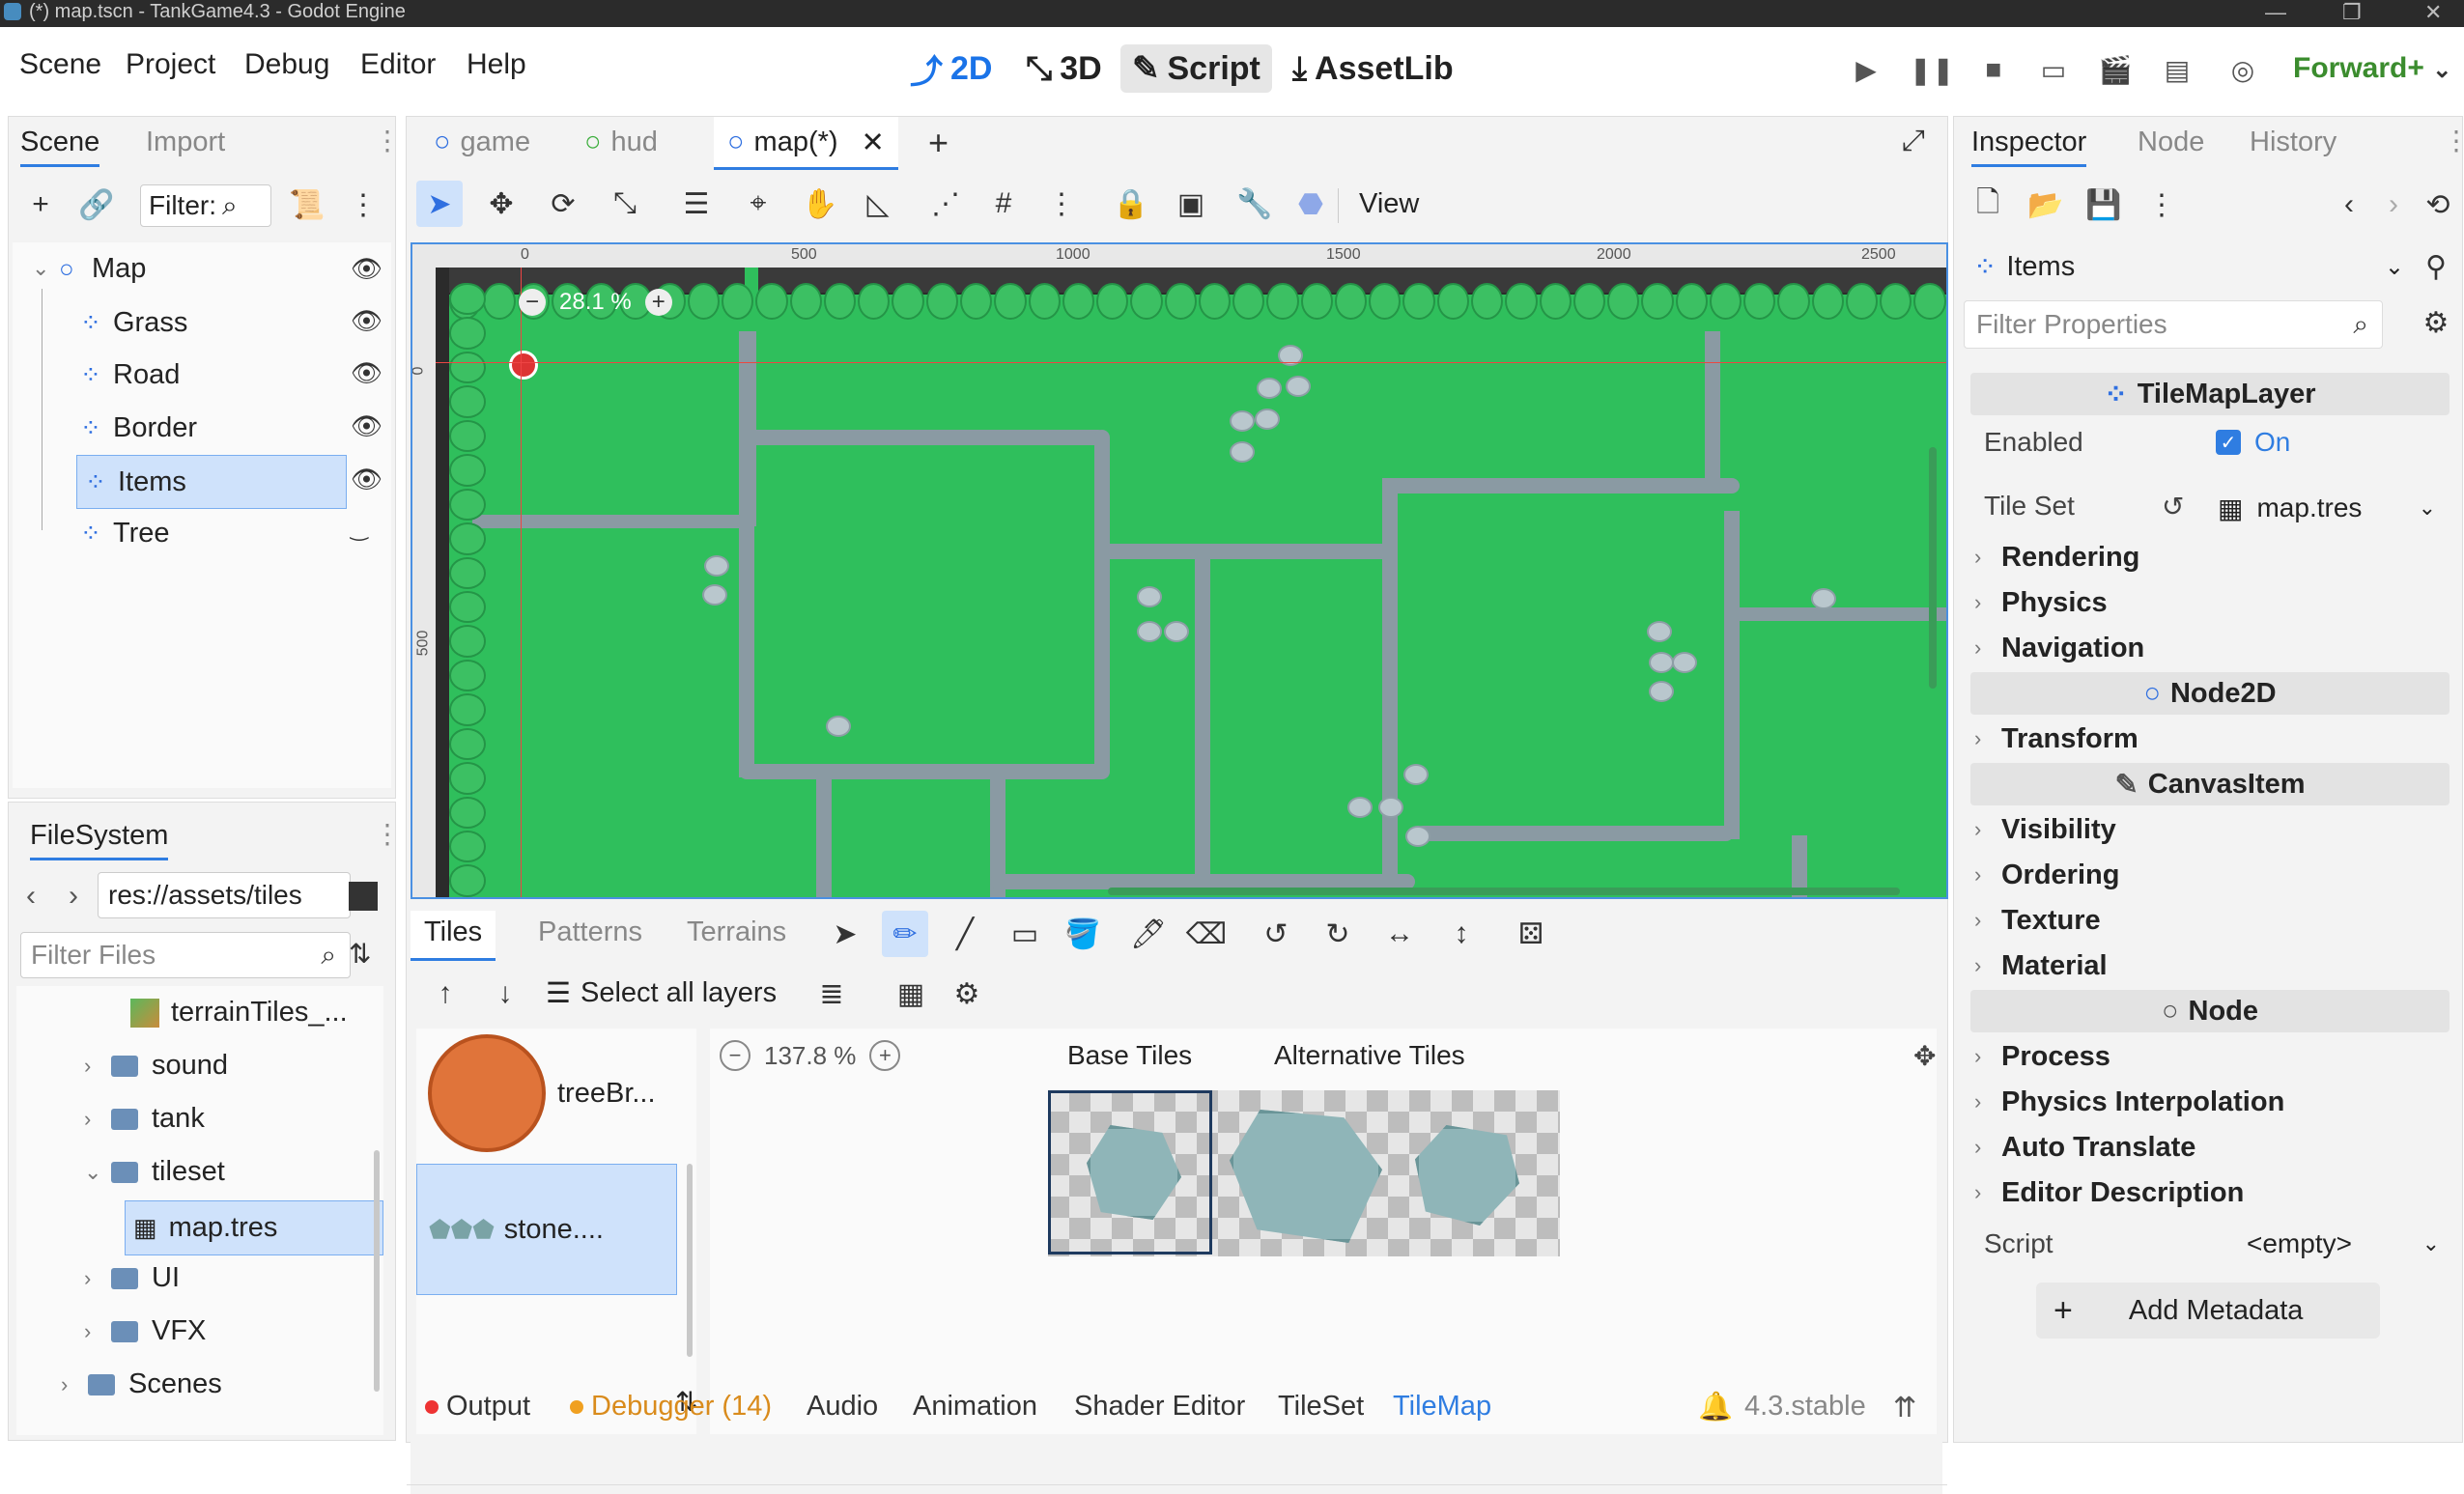  I want to click on movie-maker-icon: ◎, so click(2242, 69).